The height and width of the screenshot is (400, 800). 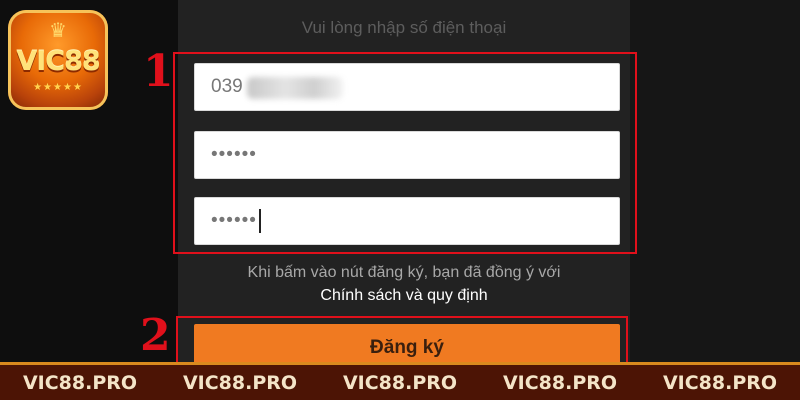 I want to click on vic88-logo: ♛ VIC88 ★★★★★, so click(x=58, y=60).